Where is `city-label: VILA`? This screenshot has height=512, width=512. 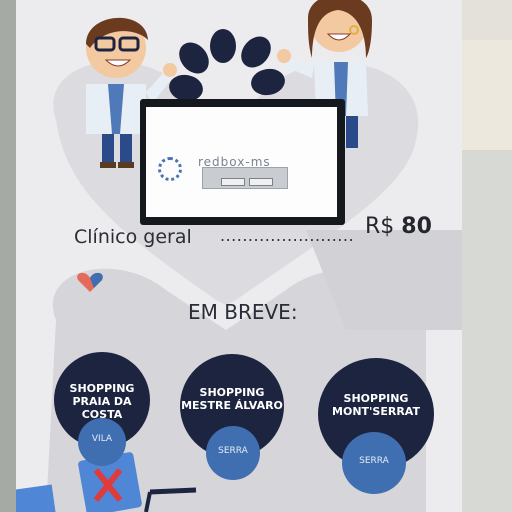 city-label: VILA is located at coordinates (102, 439).